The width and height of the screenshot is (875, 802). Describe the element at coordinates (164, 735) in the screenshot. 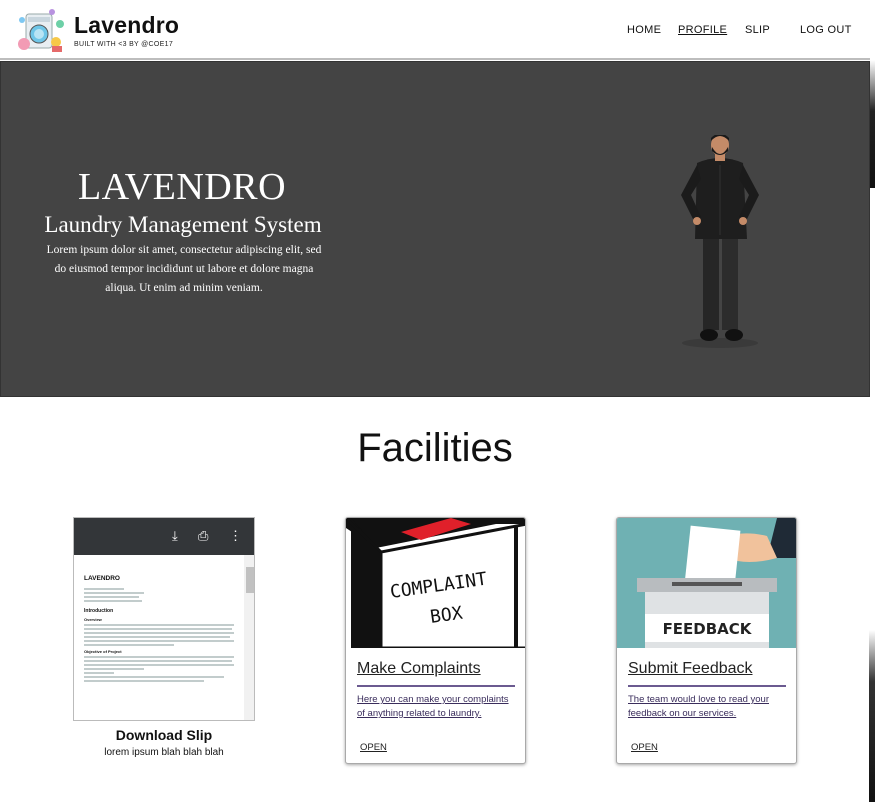

I see `download-slip-title: Download Slip` at that location.